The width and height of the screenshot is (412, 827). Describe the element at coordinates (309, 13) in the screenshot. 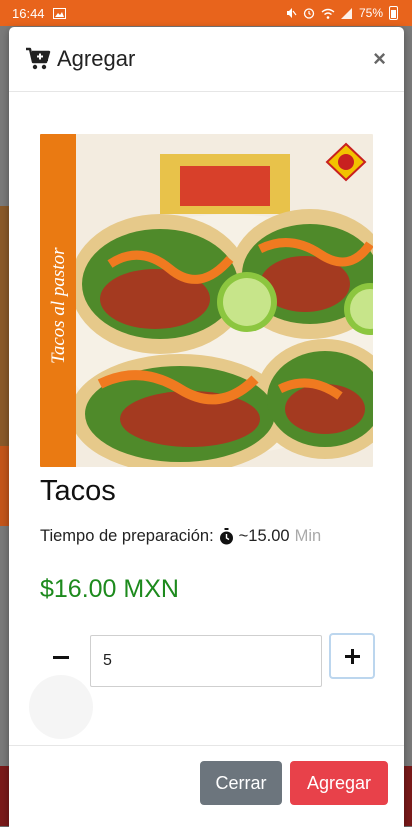

I see `alarm-icon` at that location.